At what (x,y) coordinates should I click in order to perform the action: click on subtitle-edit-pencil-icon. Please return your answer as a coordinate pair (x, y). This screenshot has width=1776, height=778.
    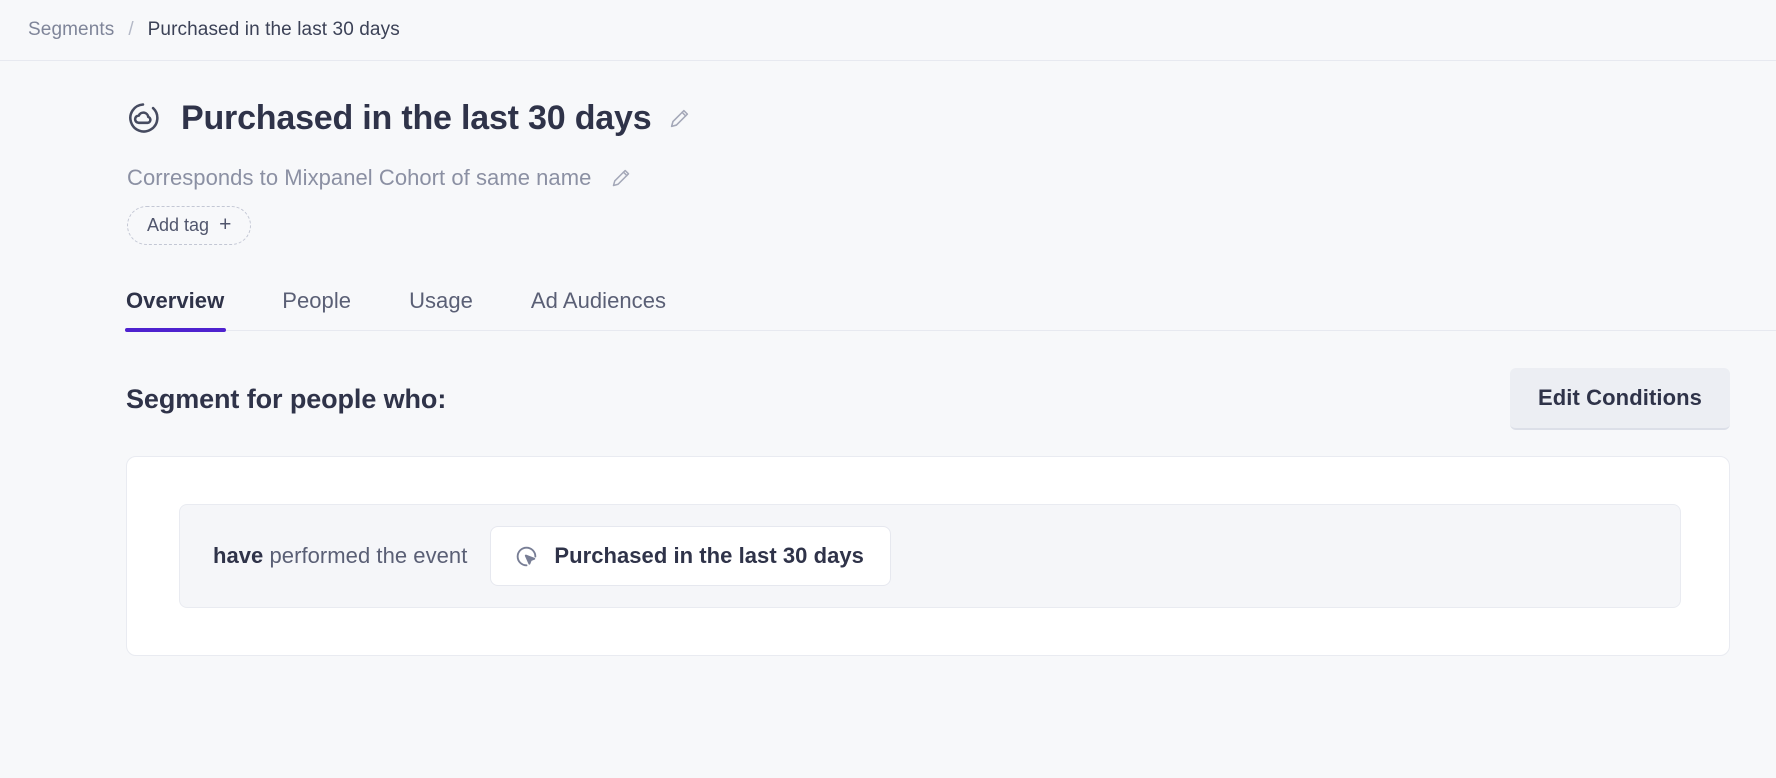
    Looking at the image, I should click on (611, 178).